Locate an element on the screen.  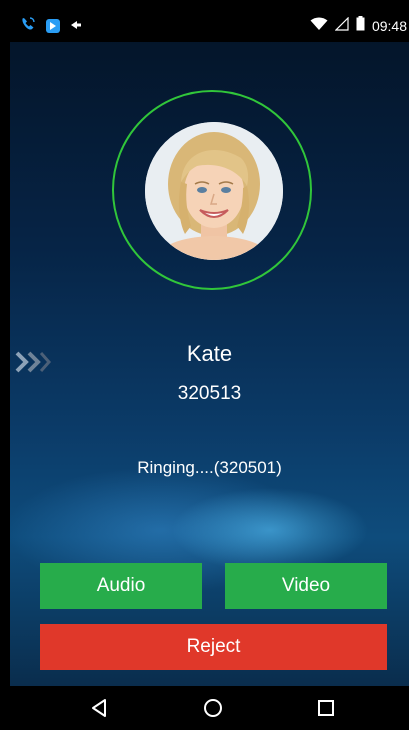
reject-button: Reject is located at coordinates (213, 647).